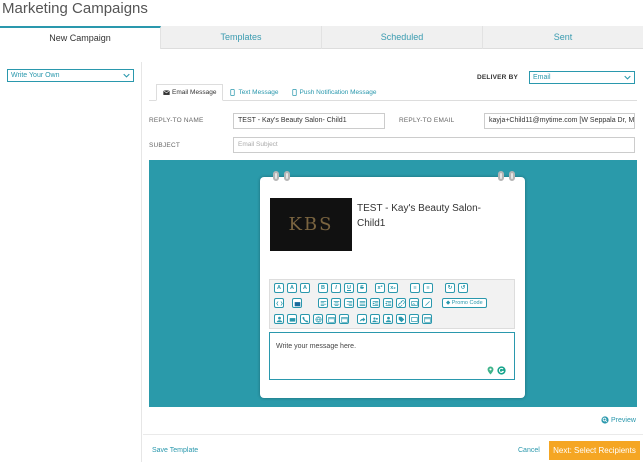  I want to click on card-icon, so click(414, 319).